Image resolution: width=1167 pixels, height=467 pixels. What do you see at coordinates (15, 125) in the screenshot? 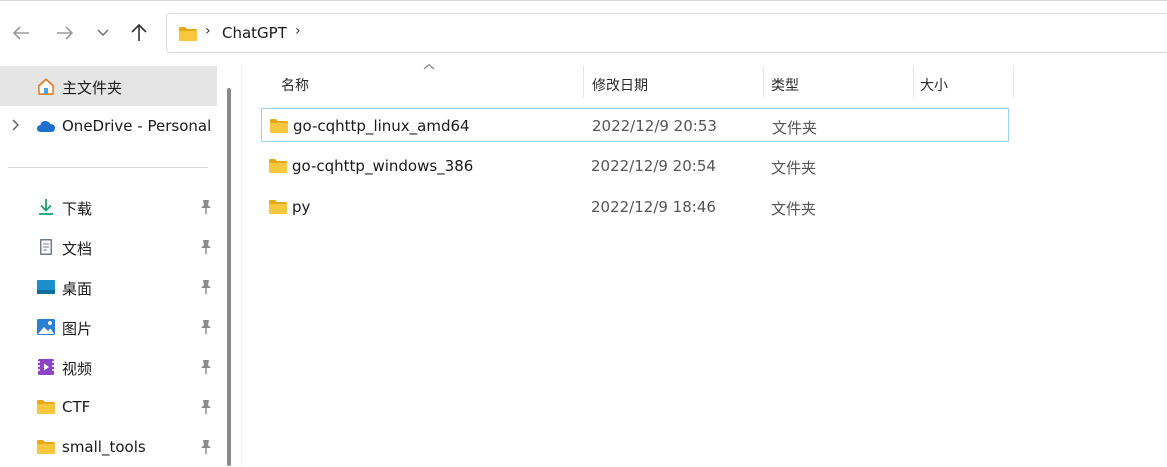
I see `chevron-right-icon` at bounding box center [15, 125].